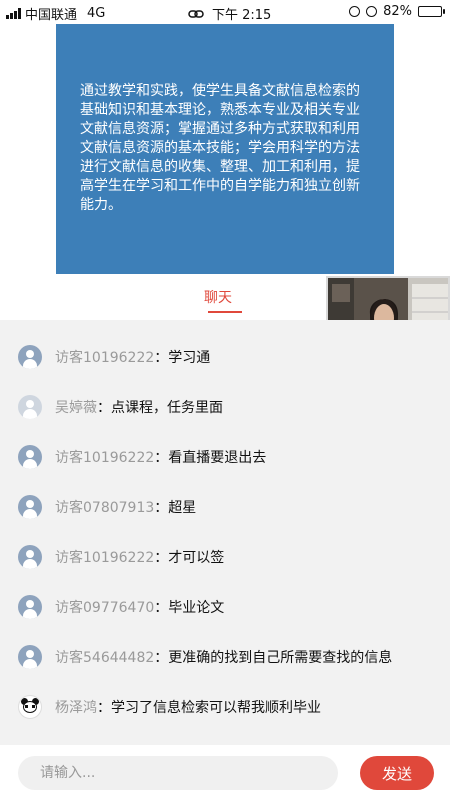 The image size is (450, 800). I want to click on chat-message: 访客09776470：毕业论文, so click(121, 607).